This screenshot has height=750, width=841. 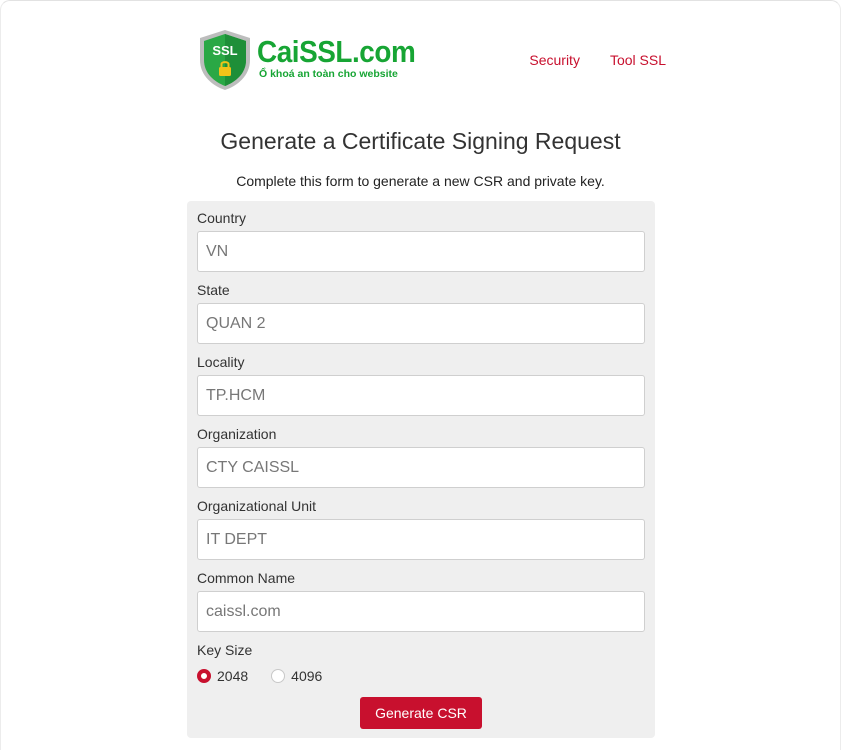 What do you see at coordinates (421, 251) in the screenshot?
I see `country-input` at bounding box center [421, 251].